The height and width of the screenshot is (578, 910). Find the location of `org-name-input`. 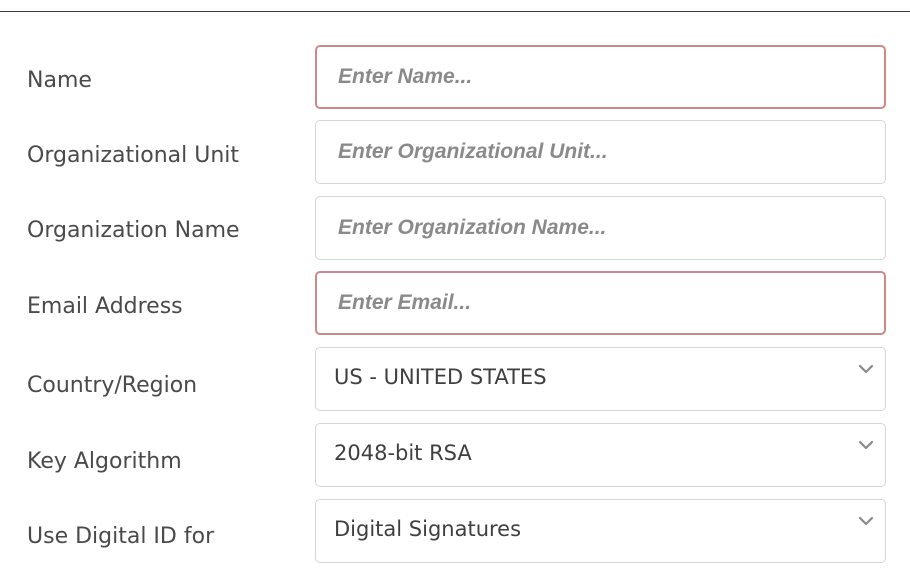

org-name-input is located at coordinates (611, 228).